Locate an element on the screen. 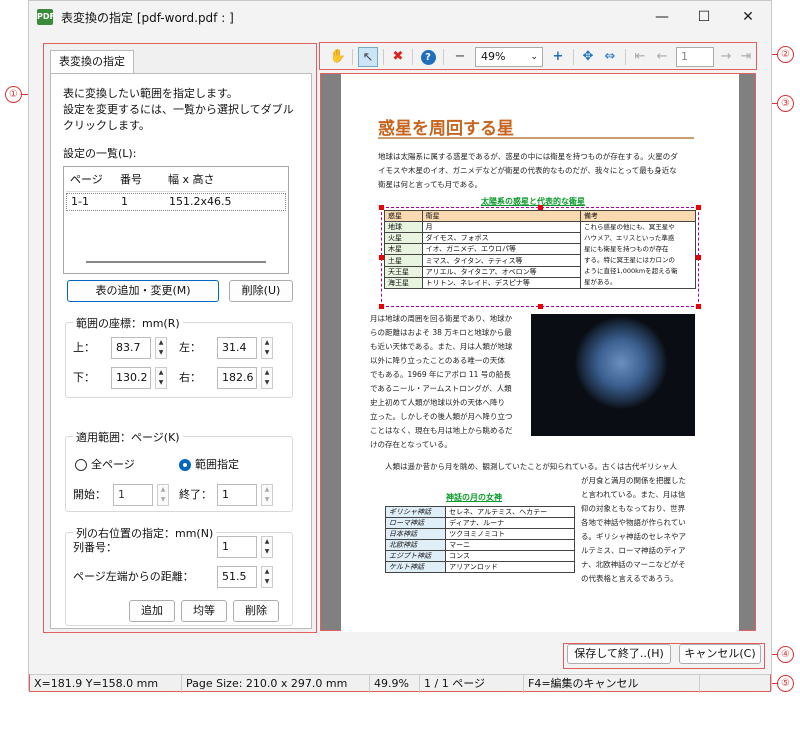  bottom-spinner: ▲ ▼ is located at coordinates (161, 378).